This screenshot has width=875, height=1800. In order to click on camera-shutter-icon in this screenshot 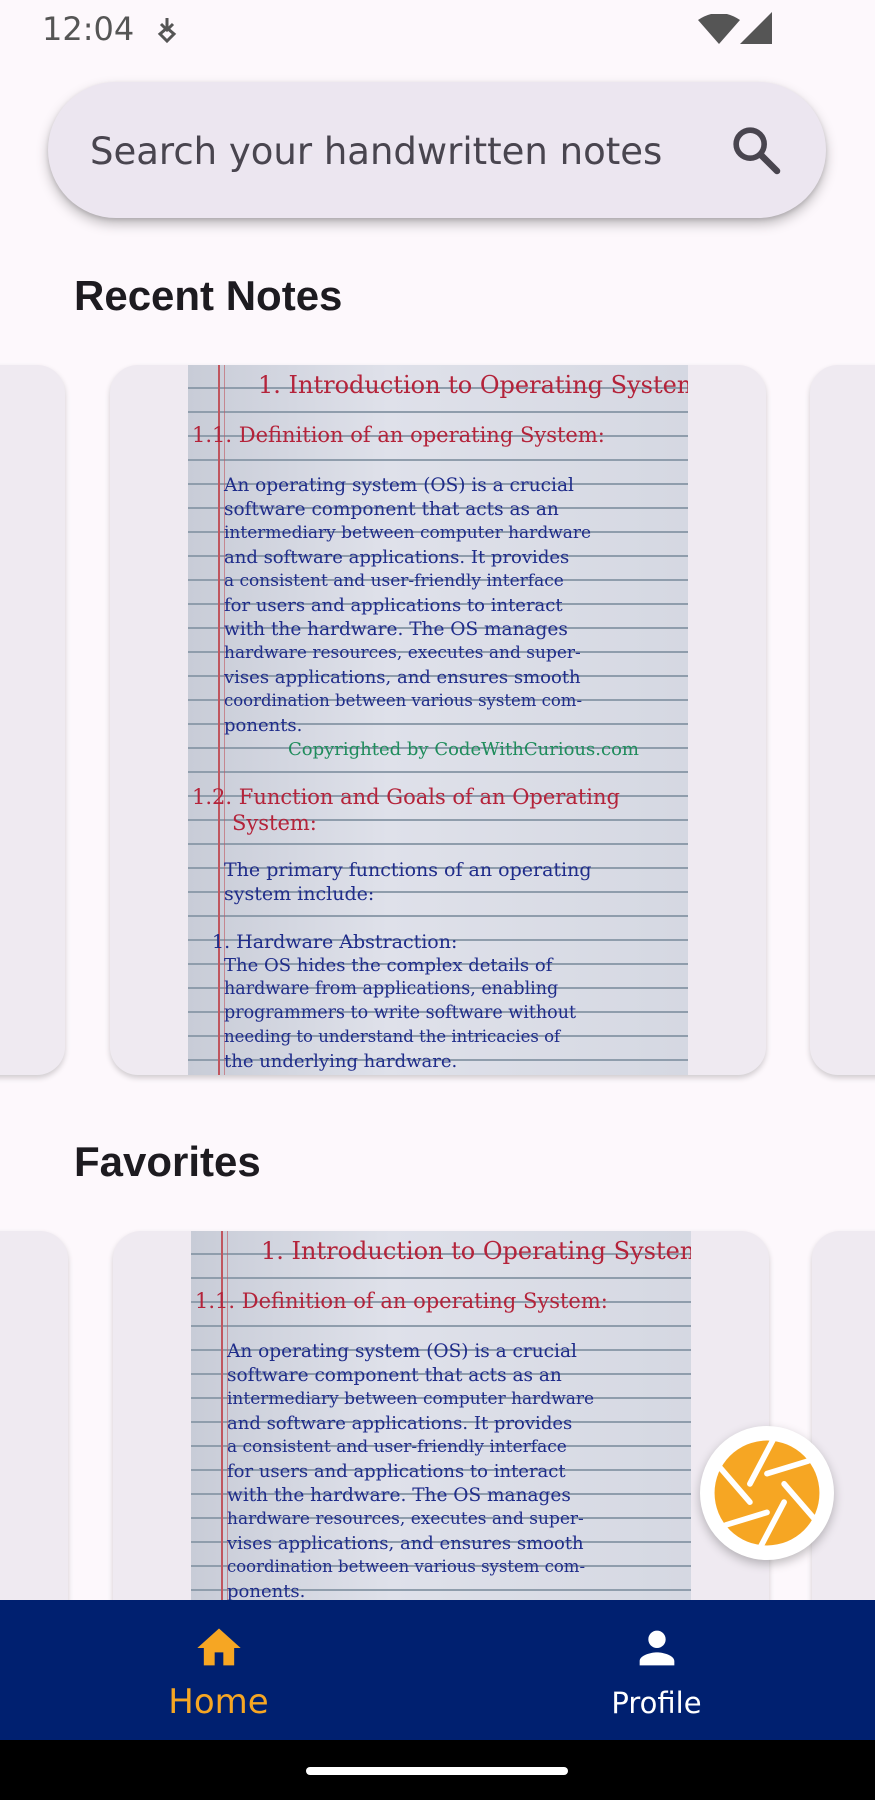, I will do `click(767, 1493)`.